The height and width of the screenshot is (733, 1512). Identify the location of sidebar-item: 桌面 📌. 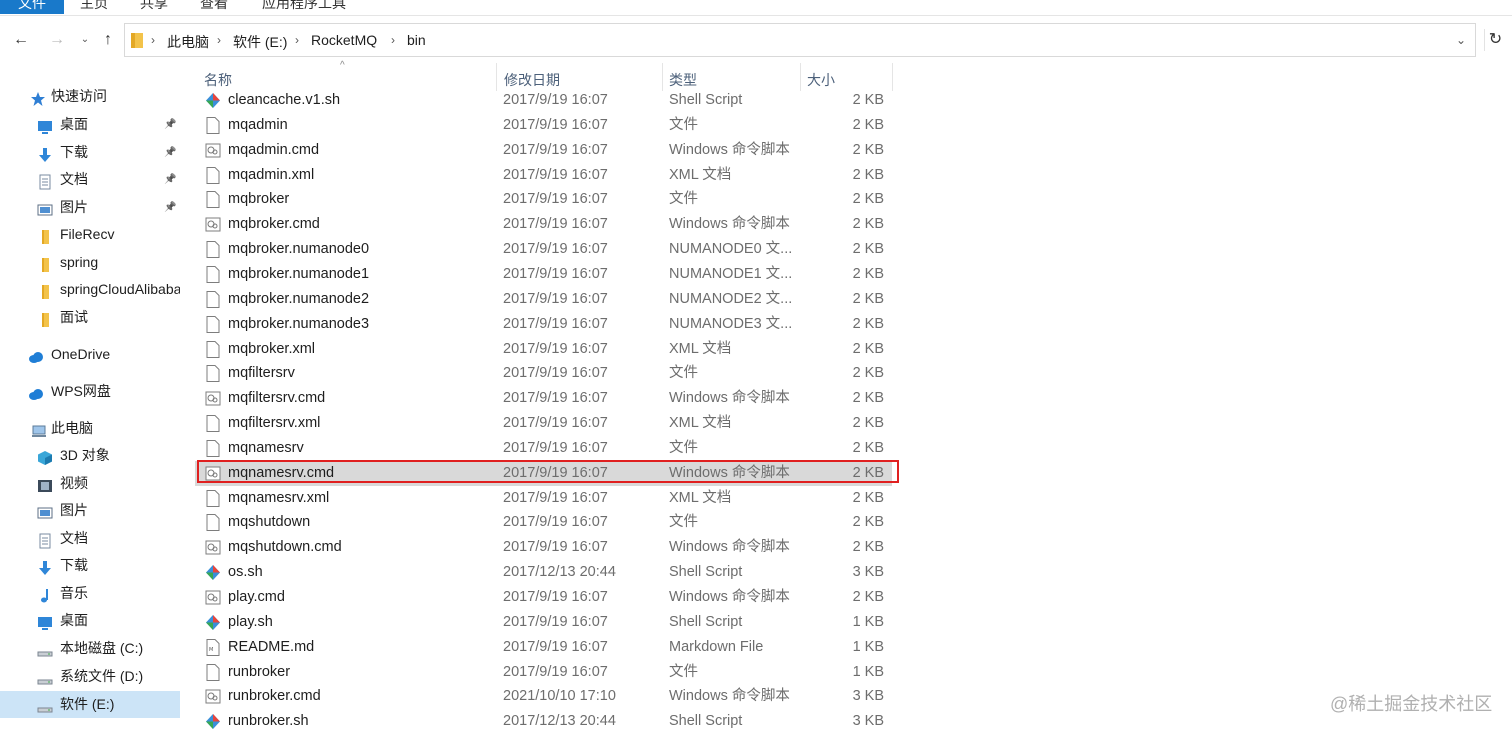
(90, 124).